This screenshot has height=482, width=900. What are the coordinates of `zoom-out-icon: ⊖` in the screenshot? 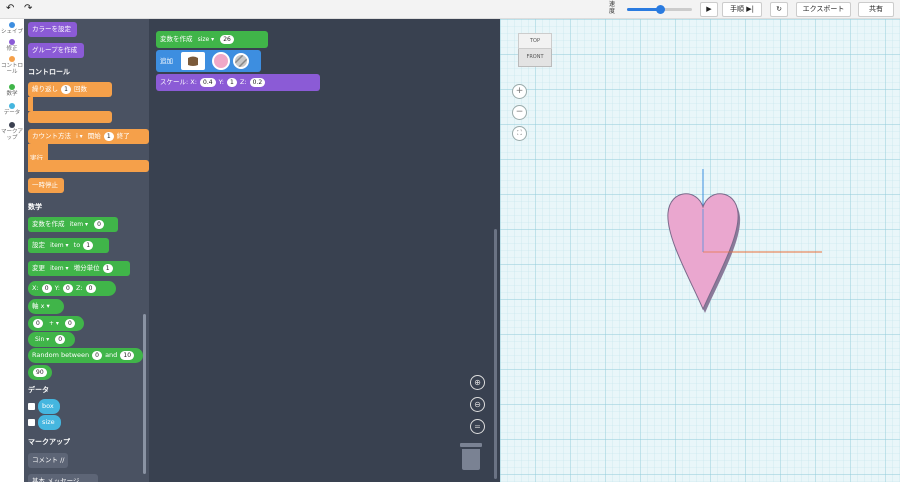 It's located at (477, 404).